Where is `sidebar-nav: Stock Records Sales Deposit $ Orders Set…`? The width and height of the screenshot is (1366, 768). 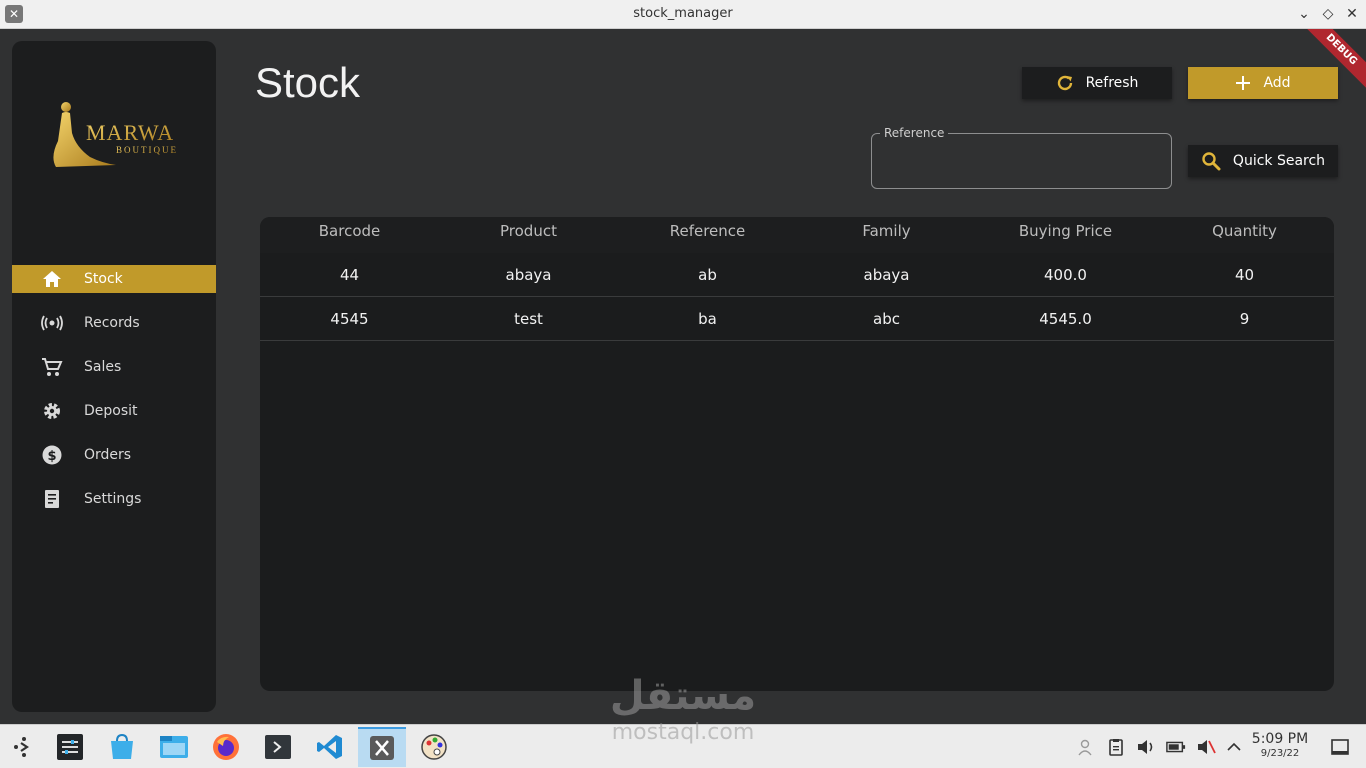
sidebar-nav: Stock Records Sales Deposit $ Orders Set… is located at coordinates (114, 397).